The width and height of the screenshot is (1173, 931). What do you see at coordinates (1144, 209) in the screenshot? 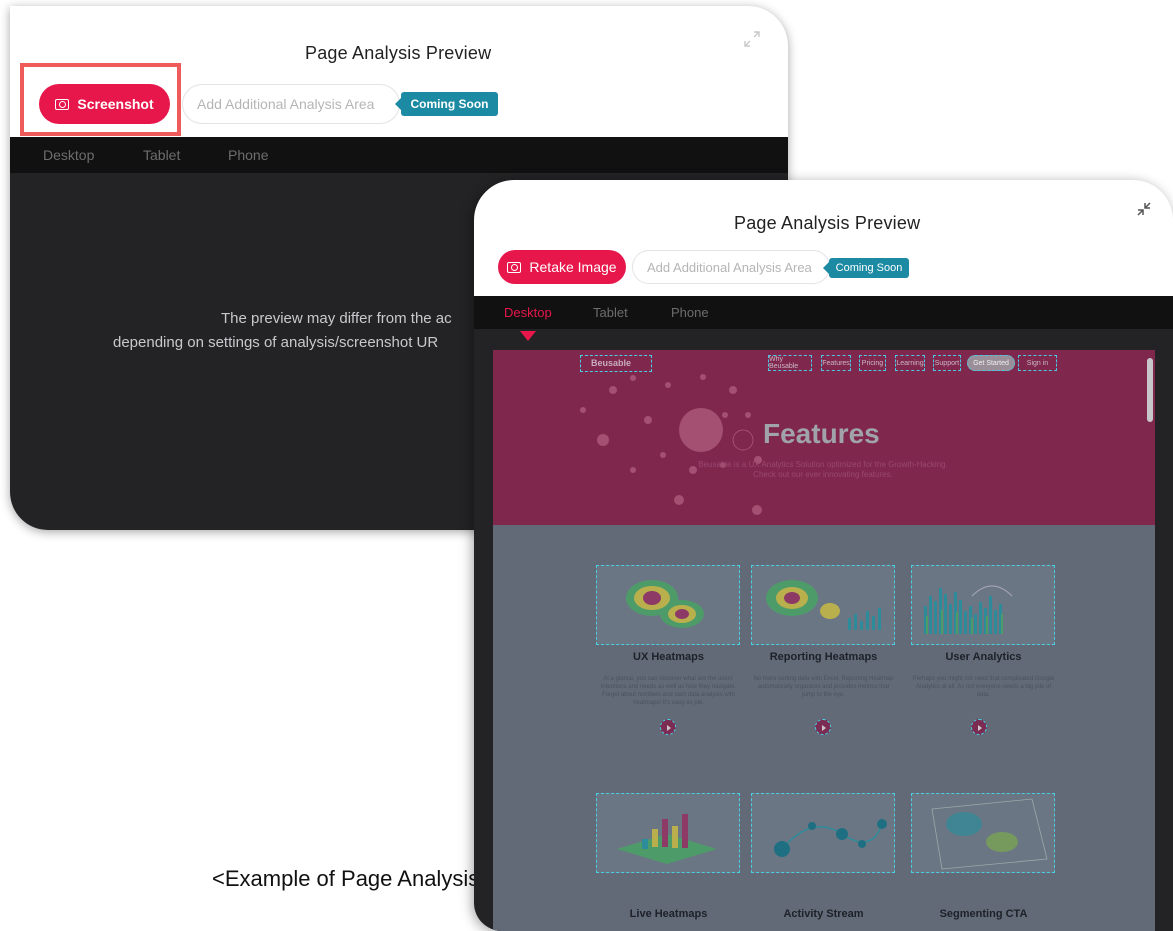
I see `collapse-icon` at bounding box center [1144, 209].